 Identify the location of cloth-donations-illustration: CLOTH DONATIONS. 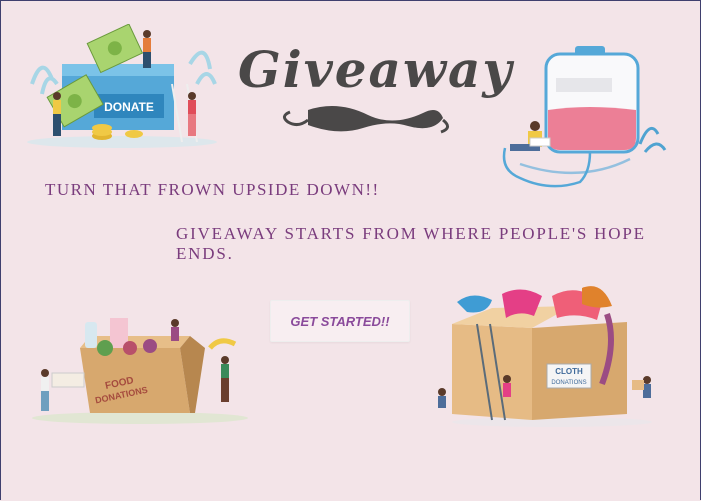
(545, 356).